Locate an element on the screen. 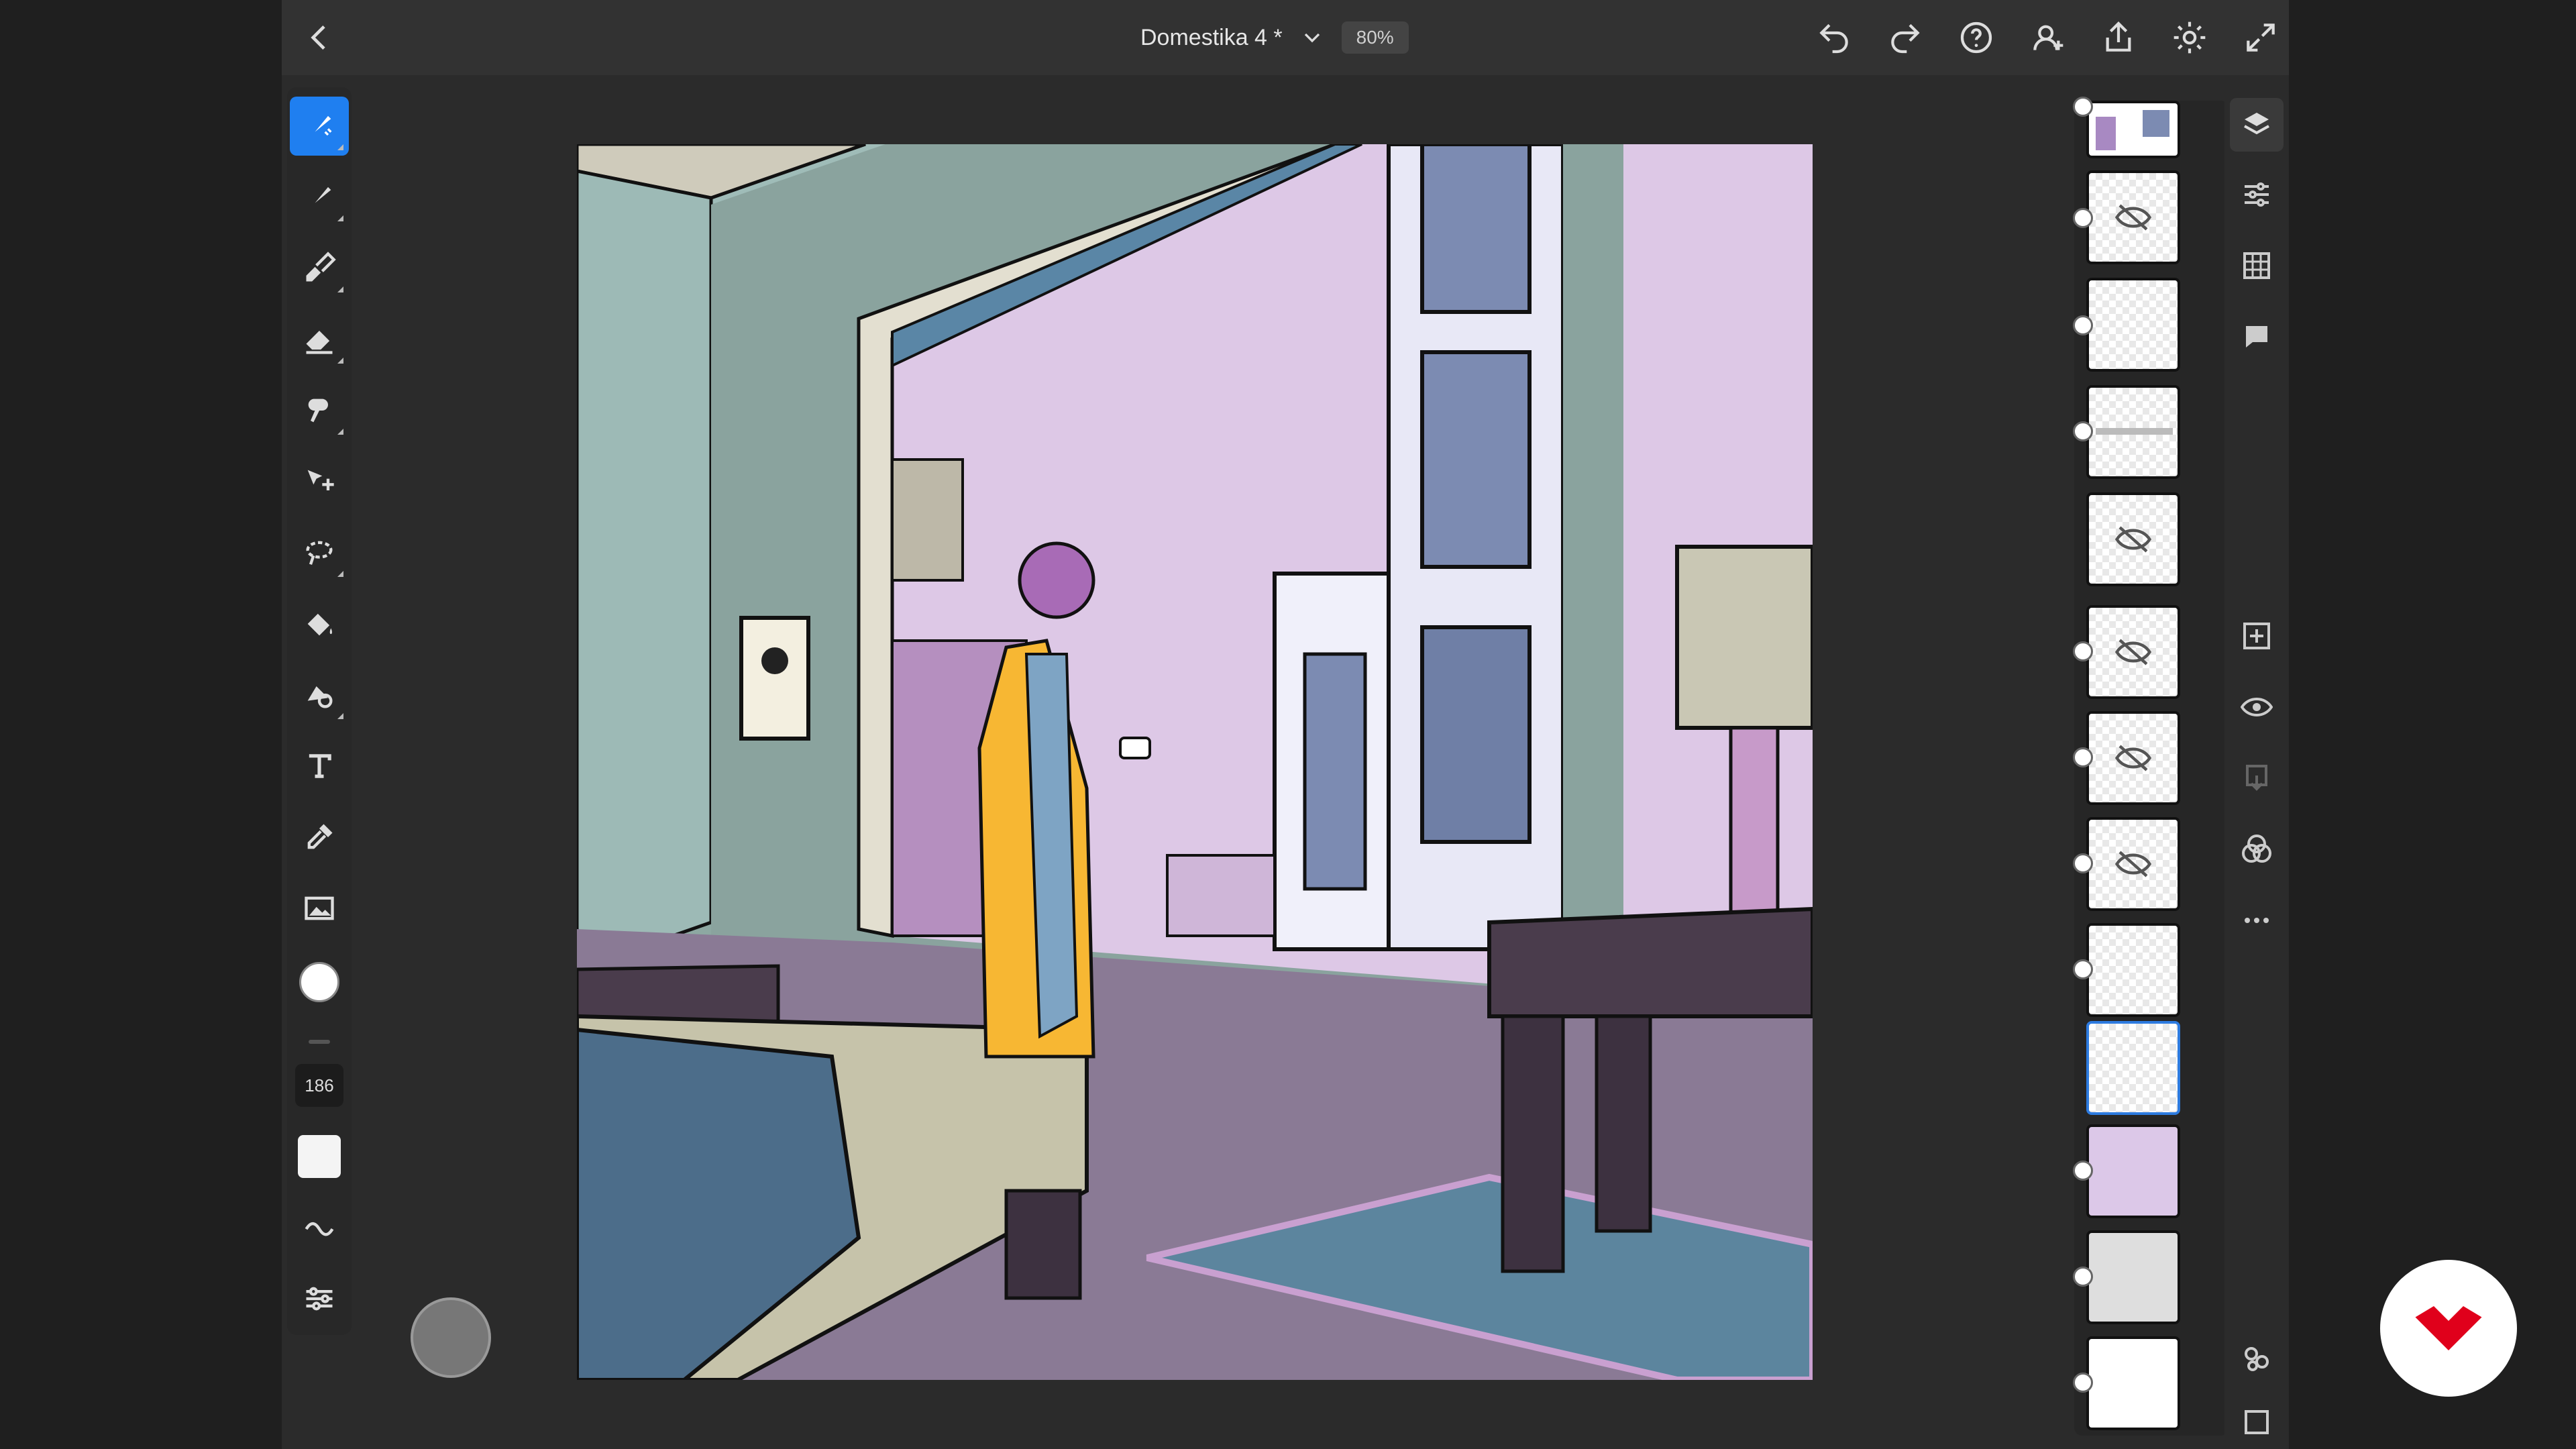 Image resolution: width=2576 pixels, height=1449 pixels. brush-flow is located at coordinates (319, 1227).